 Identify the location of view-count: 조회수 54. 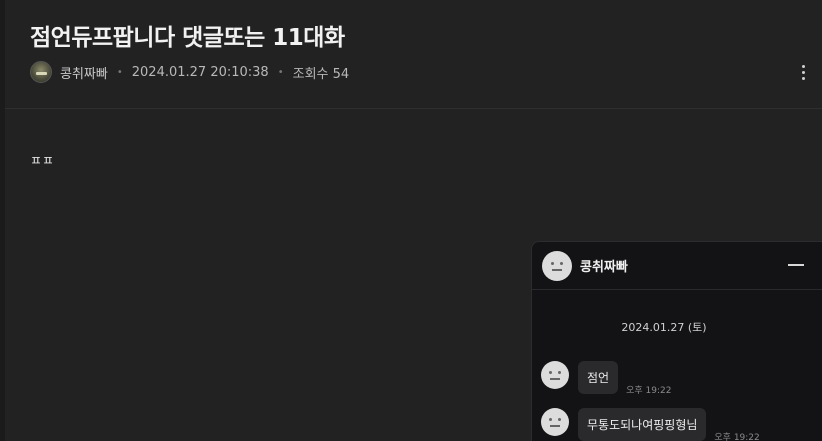
(321, 74).